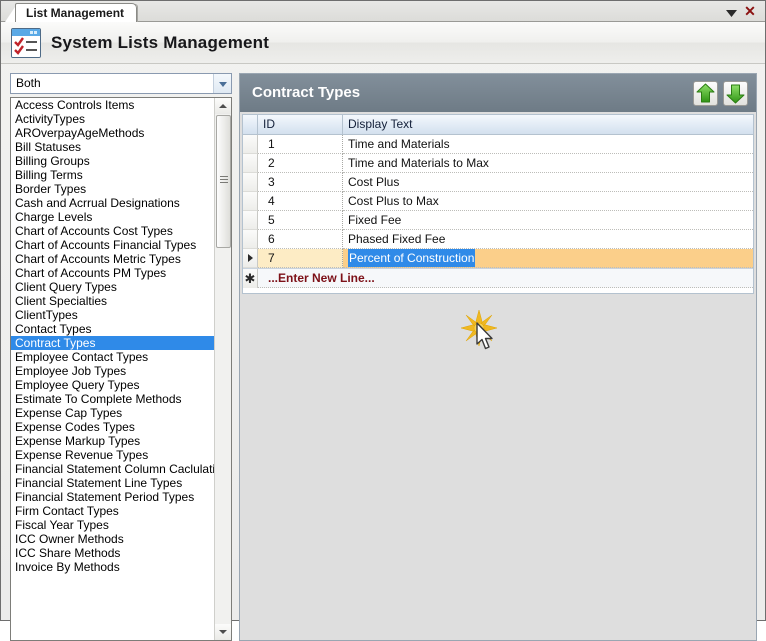  What do you see at coordinates (548, 220) in the screenshot?
I see `cell-display-text: Fixed Fee` at bounding box center [548, 220].